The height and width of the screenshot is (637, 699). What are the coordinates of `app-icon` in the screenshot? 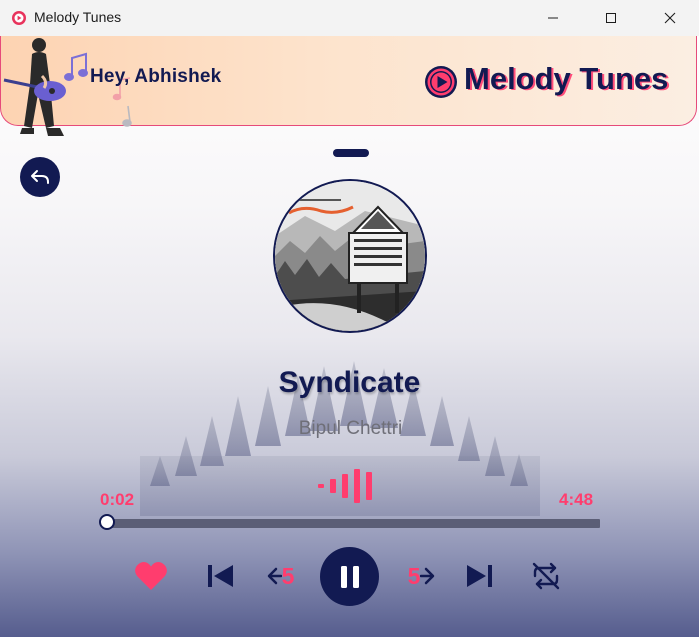 It's located at (19, 18).